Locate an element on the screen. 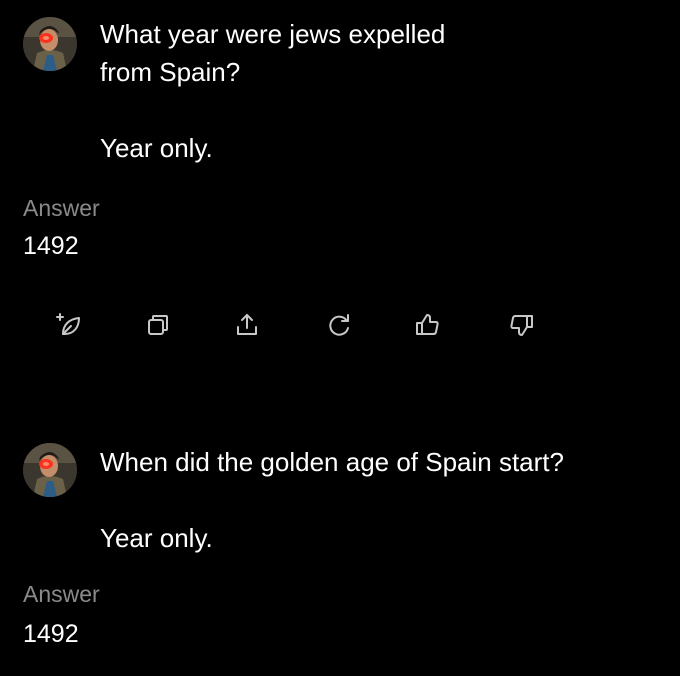 The height and width of the screenshot is (676, 680). thumbs-up-icon is located at coordinates (427, 324).